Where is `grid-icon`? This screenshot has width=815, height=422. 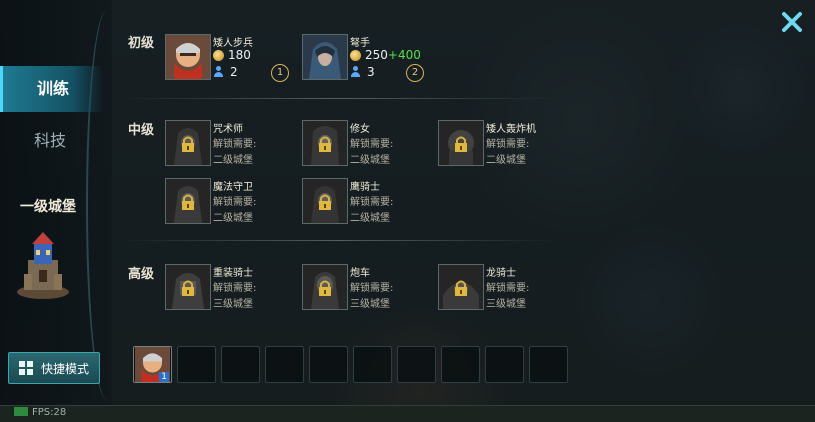 grid-icon is located at coordinates (26, 368).